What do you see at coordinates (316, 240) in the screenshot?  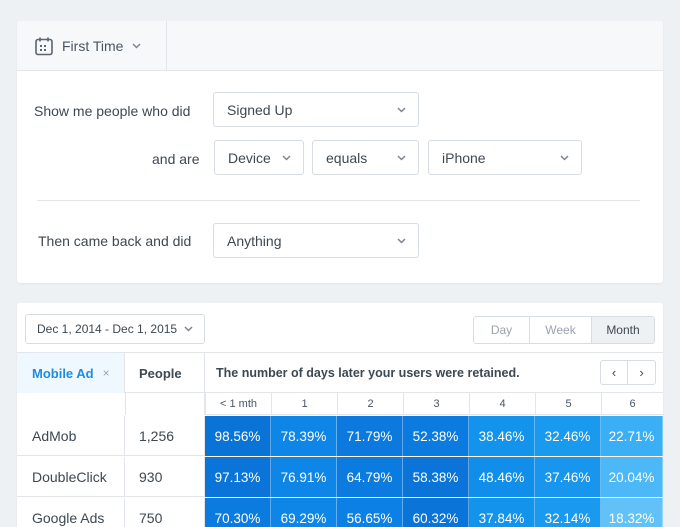 I see `return-event-dropdown: Anything` at bounding box center [316, 240].